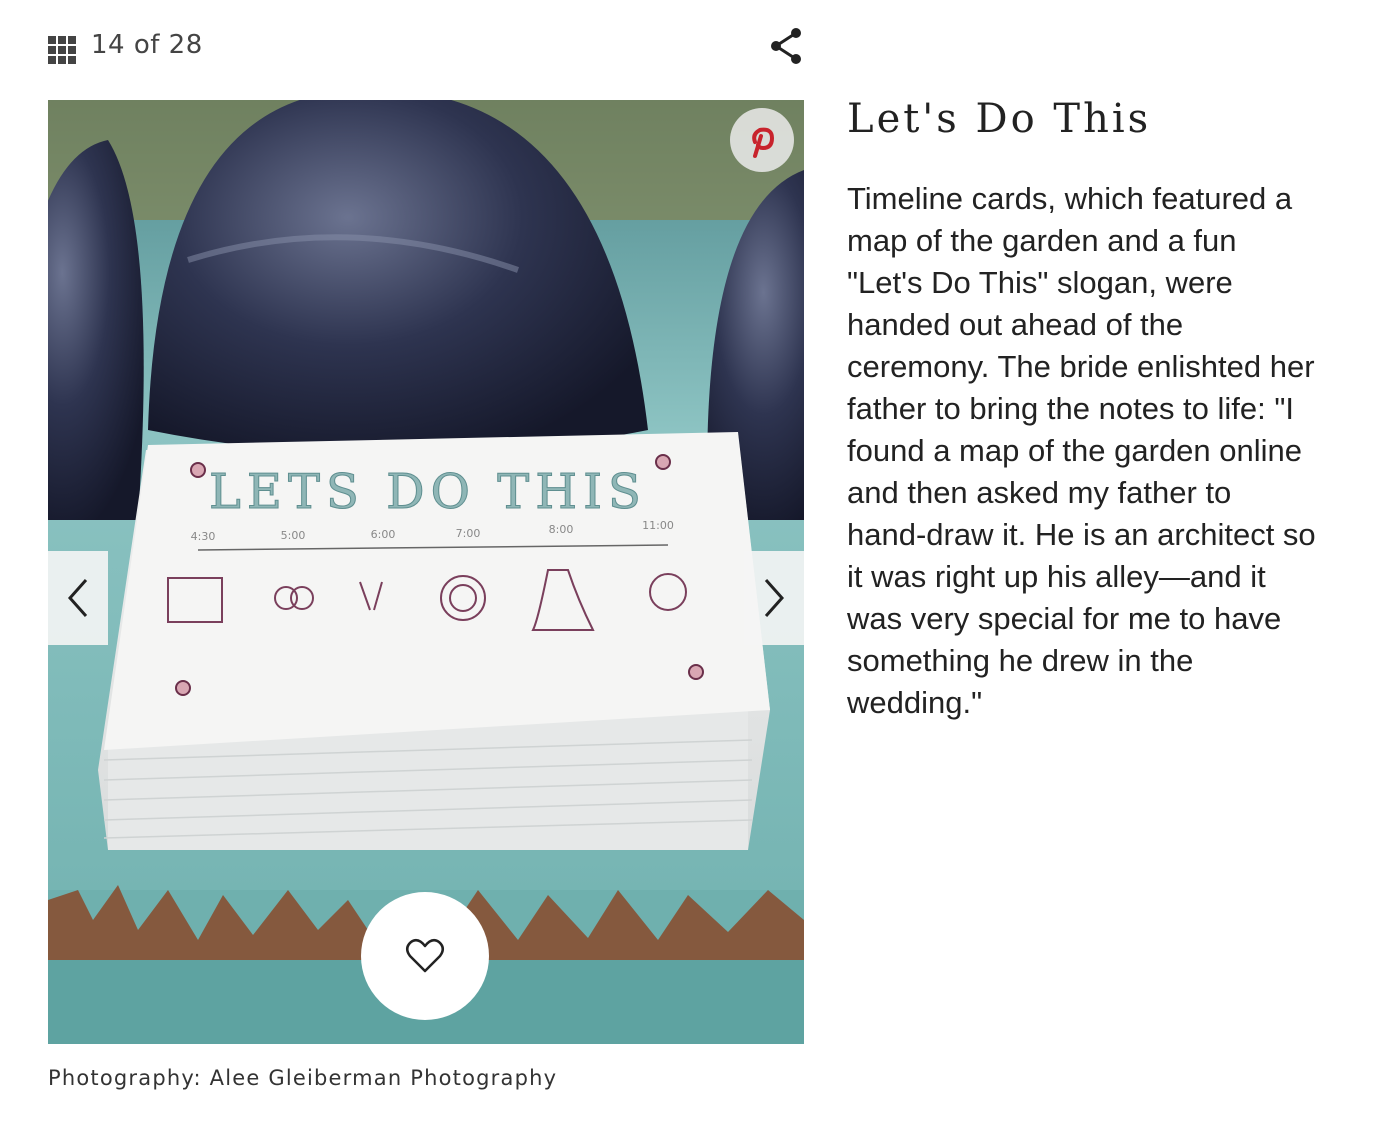  Describe the element at coordinates (428, 492) in the screenshot. I see `card-title: LETS DO THIS` at that location.